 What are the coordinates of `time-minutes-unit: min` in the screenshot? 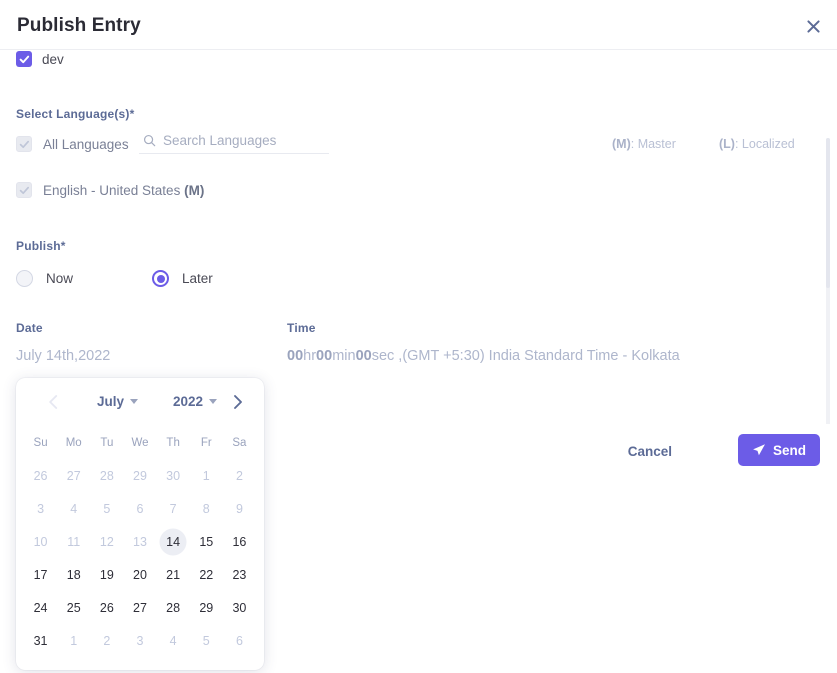 It's located at (344, 356).